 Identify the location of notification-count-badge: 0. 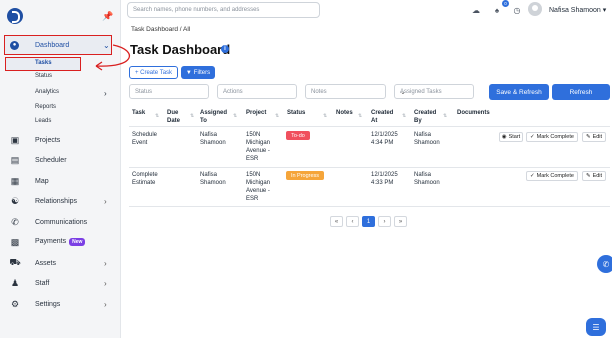
(505, 3).